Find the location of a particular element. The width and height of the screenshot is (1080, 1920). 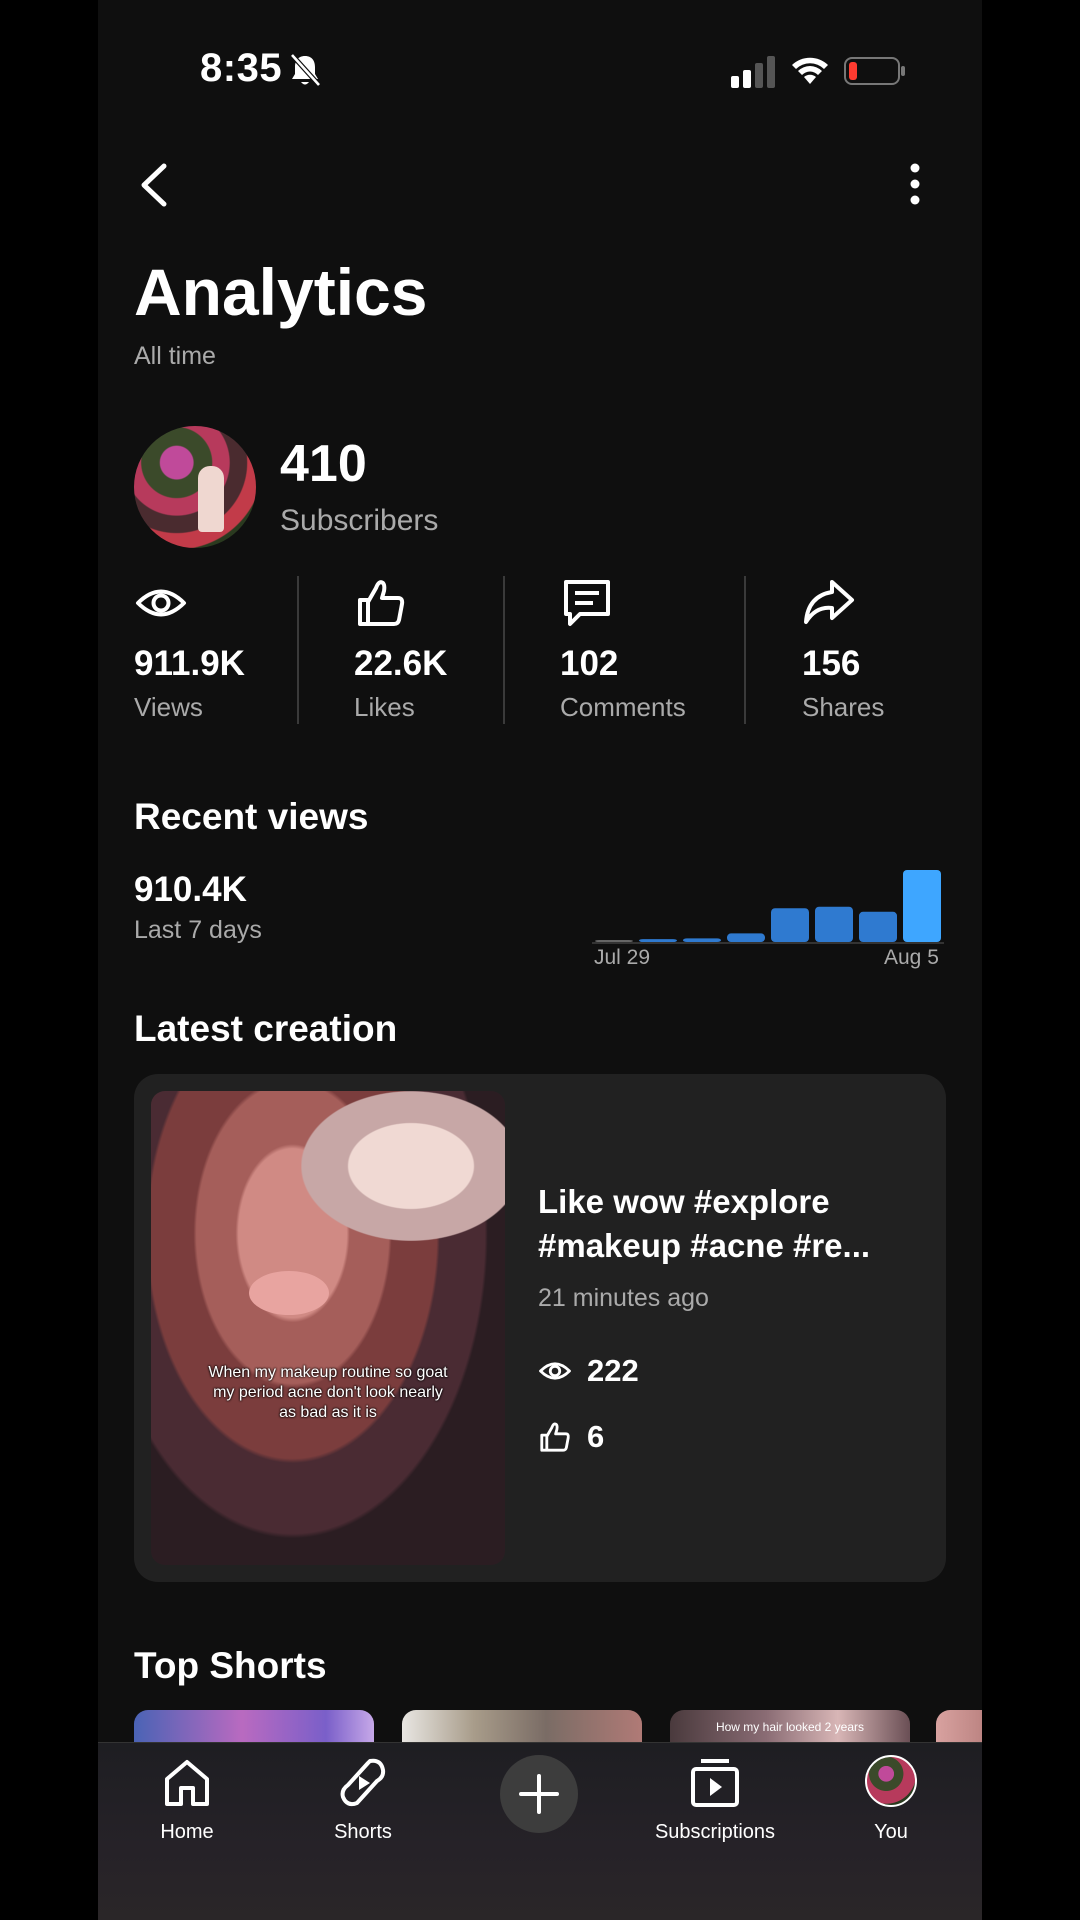

stat-label: Views is located at coordinates (168, 707).